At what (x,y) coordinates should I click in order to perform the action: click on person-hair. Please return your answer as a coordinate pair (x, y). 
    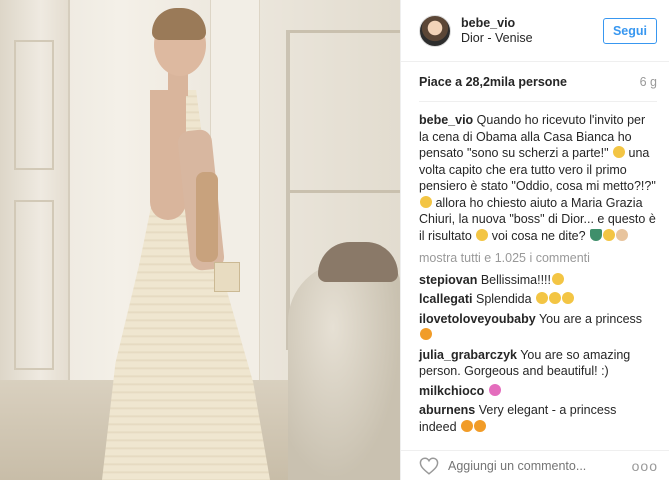
    Looking at the image, I should click on (179, 24).